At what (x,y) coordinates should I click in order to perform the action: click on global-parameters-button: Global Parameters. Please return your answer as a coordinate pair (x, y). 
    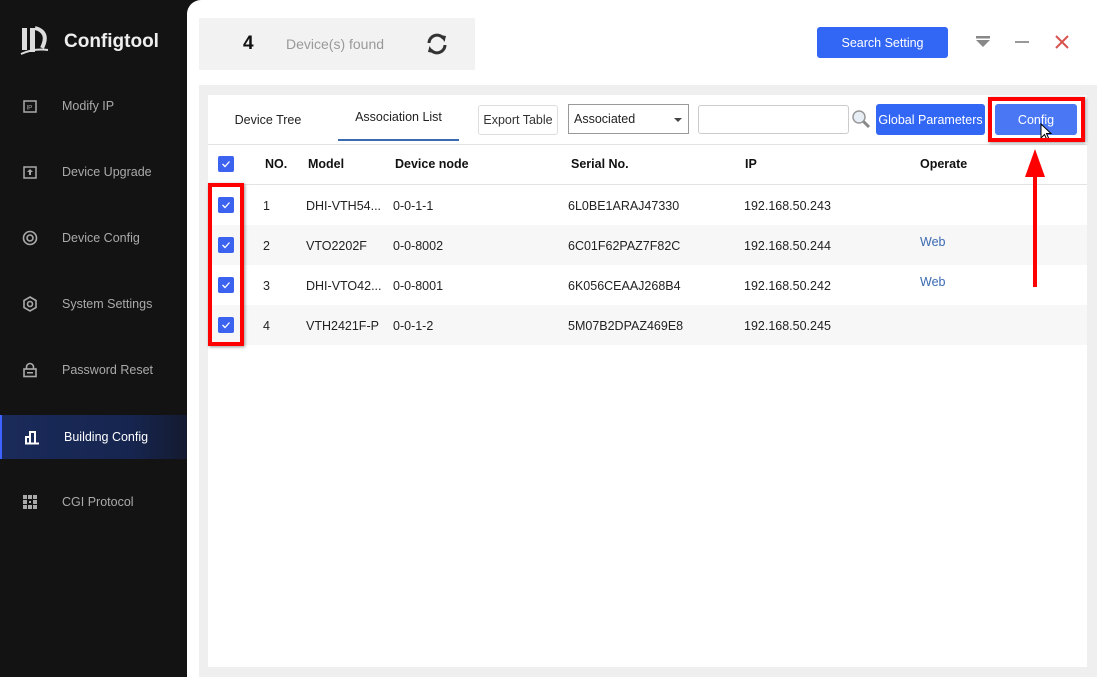
    Looking at the image, I should click on (930, 119).